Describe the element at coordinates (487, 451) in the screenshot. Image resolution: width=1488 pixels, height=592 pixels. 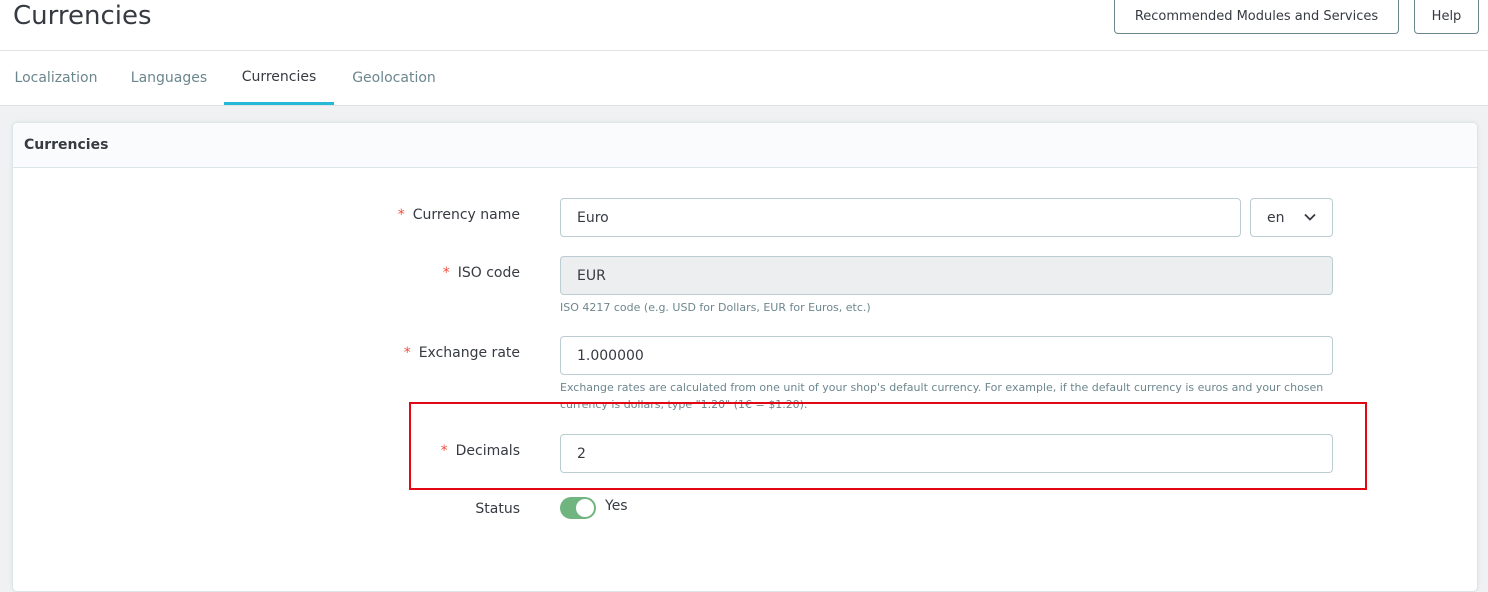
I see `decimals-label-text: Decimals` at that location.